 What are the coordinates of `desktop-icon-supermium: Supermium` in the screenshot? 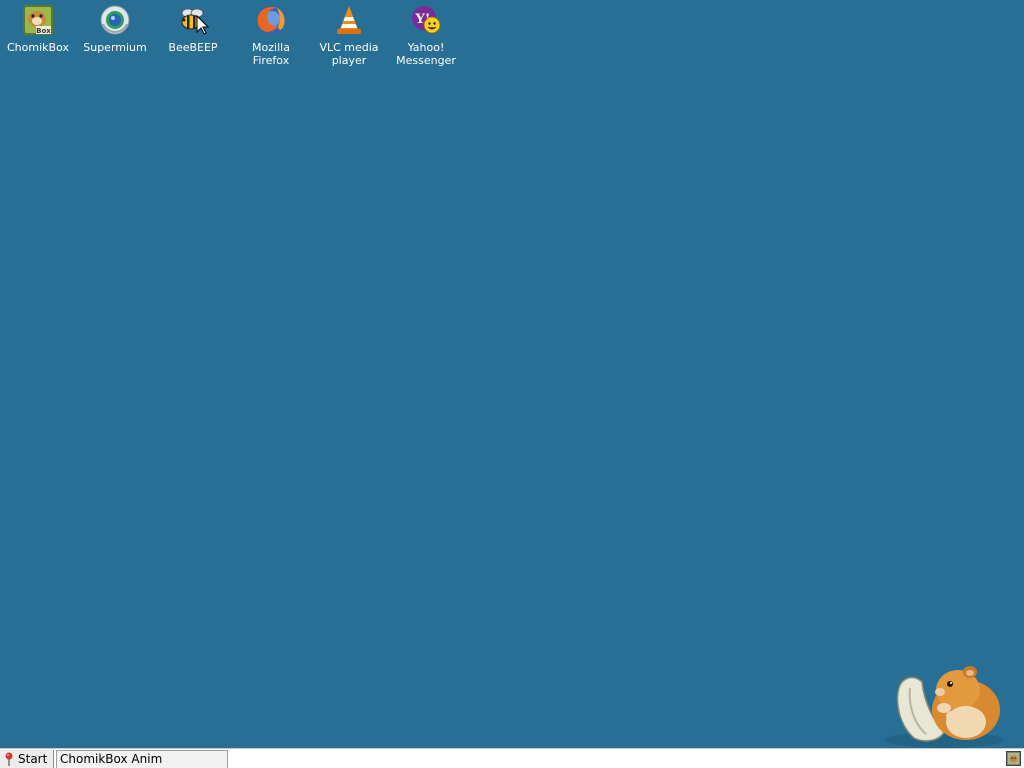 It's located at (115, 29).